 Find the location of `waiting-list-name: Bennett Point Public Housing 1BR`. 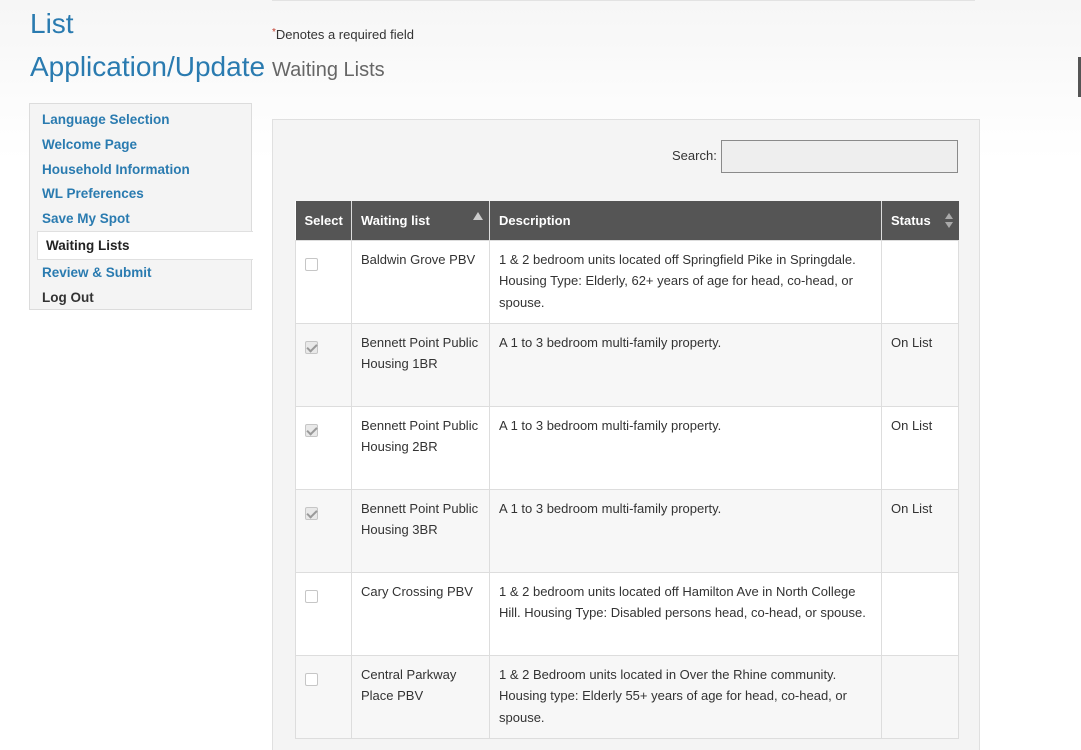

waiting-list-name: Bennett Point Public Housing 1BR is located at coordinates (420, 364).